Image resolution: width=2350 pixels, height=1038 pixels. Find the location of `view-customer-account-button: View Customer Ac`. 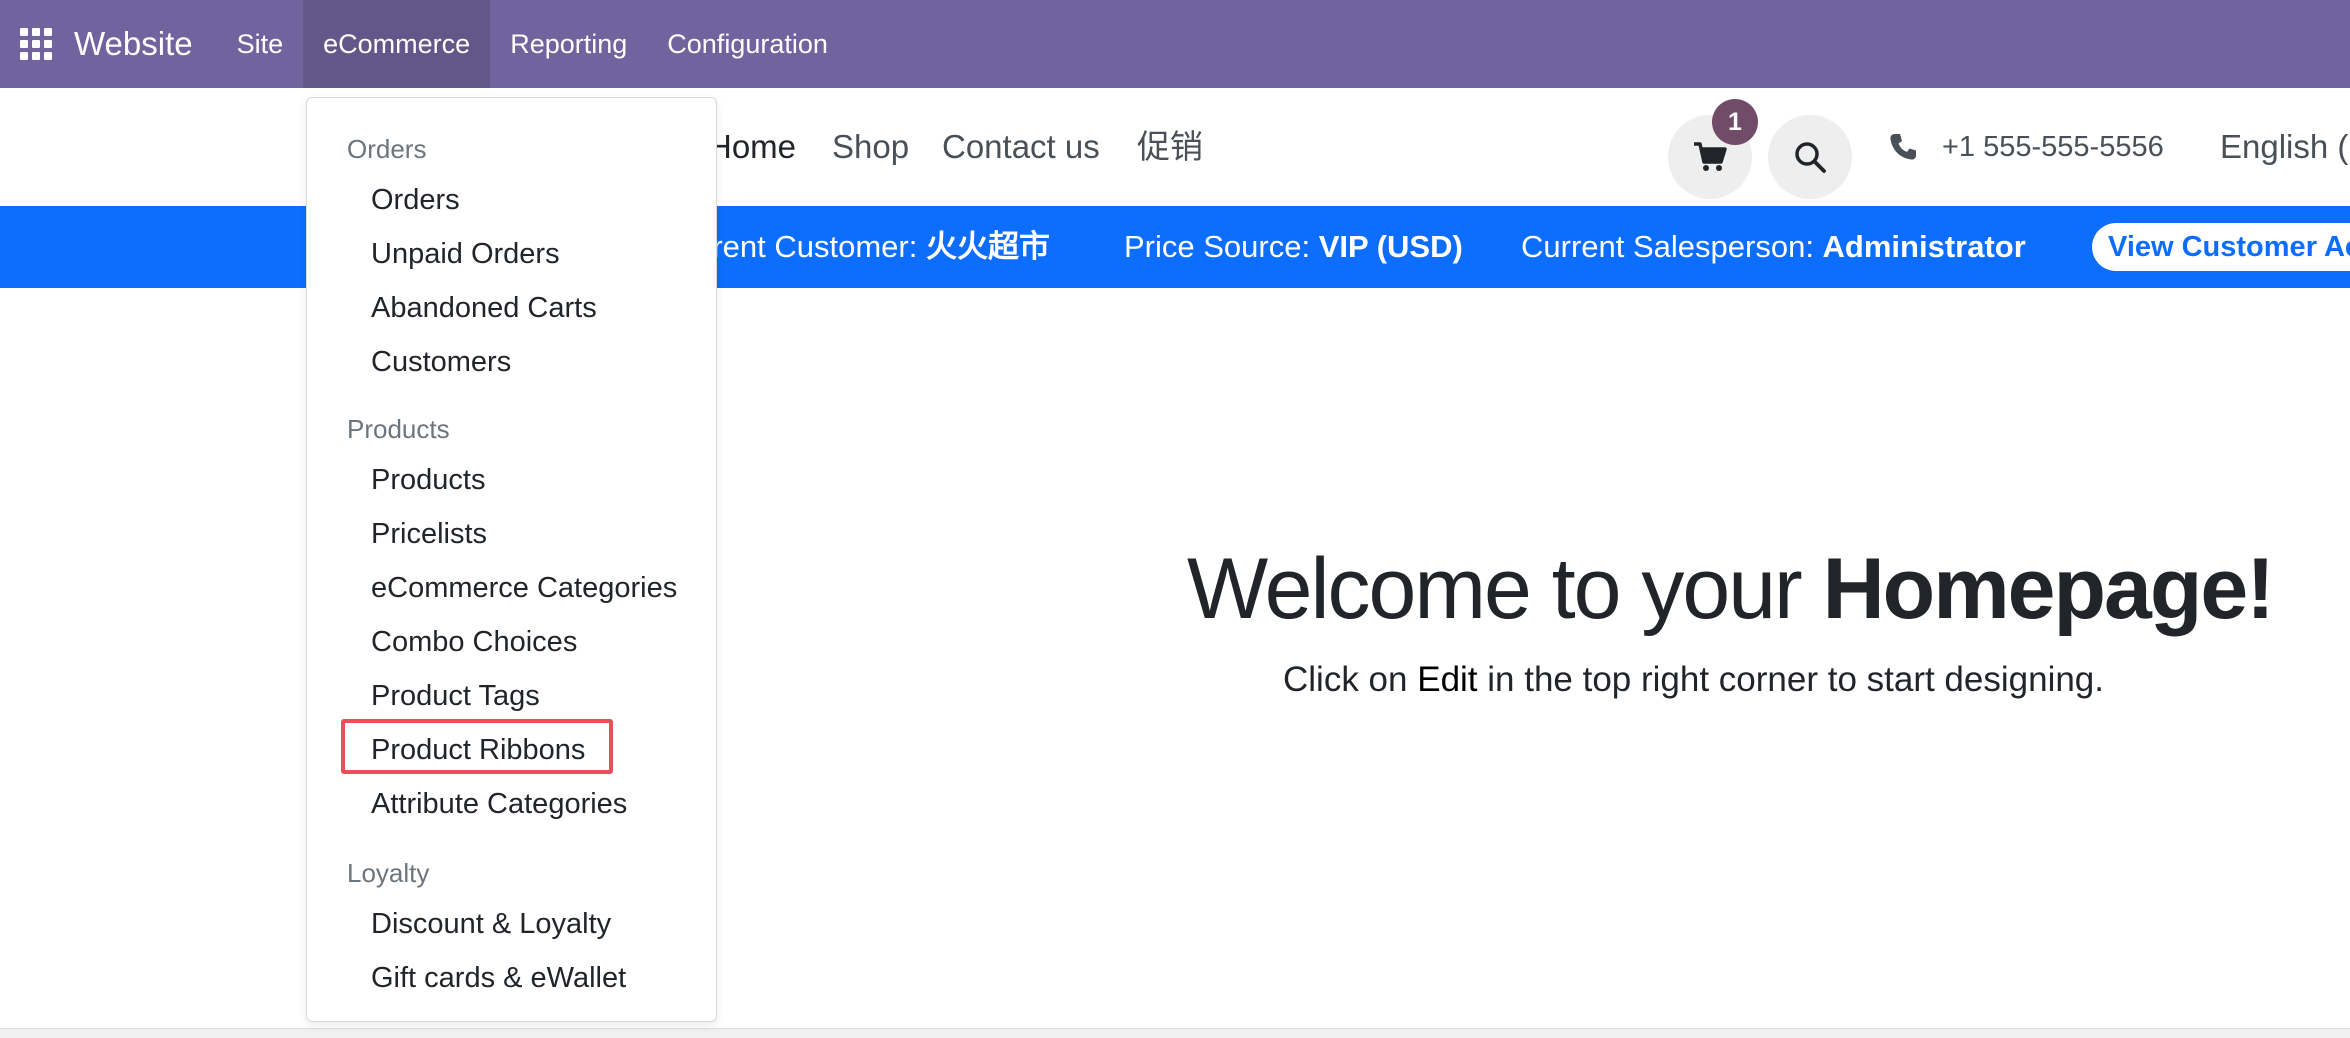

view-customer-account-button: View Customer Ac is located at coordinates (2221, 247).